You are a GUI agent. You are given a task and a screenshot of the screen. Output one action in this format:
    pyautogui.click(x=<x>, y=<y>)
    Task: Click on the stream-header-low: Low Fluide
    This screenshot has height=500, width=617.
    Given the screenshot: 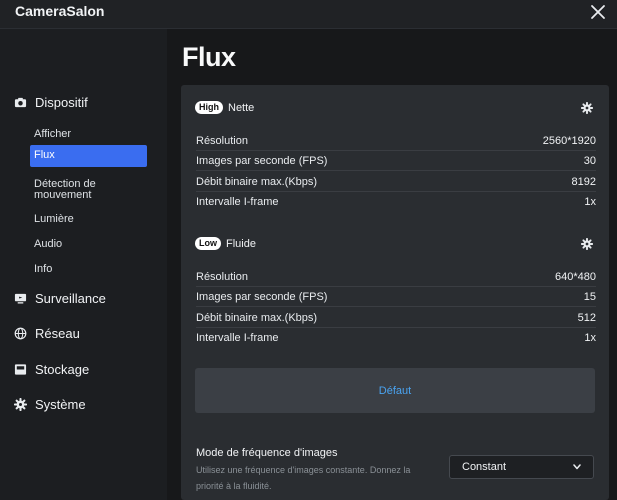 What is the action you would take?
    pyautogui.click(x=225, y=243)
    